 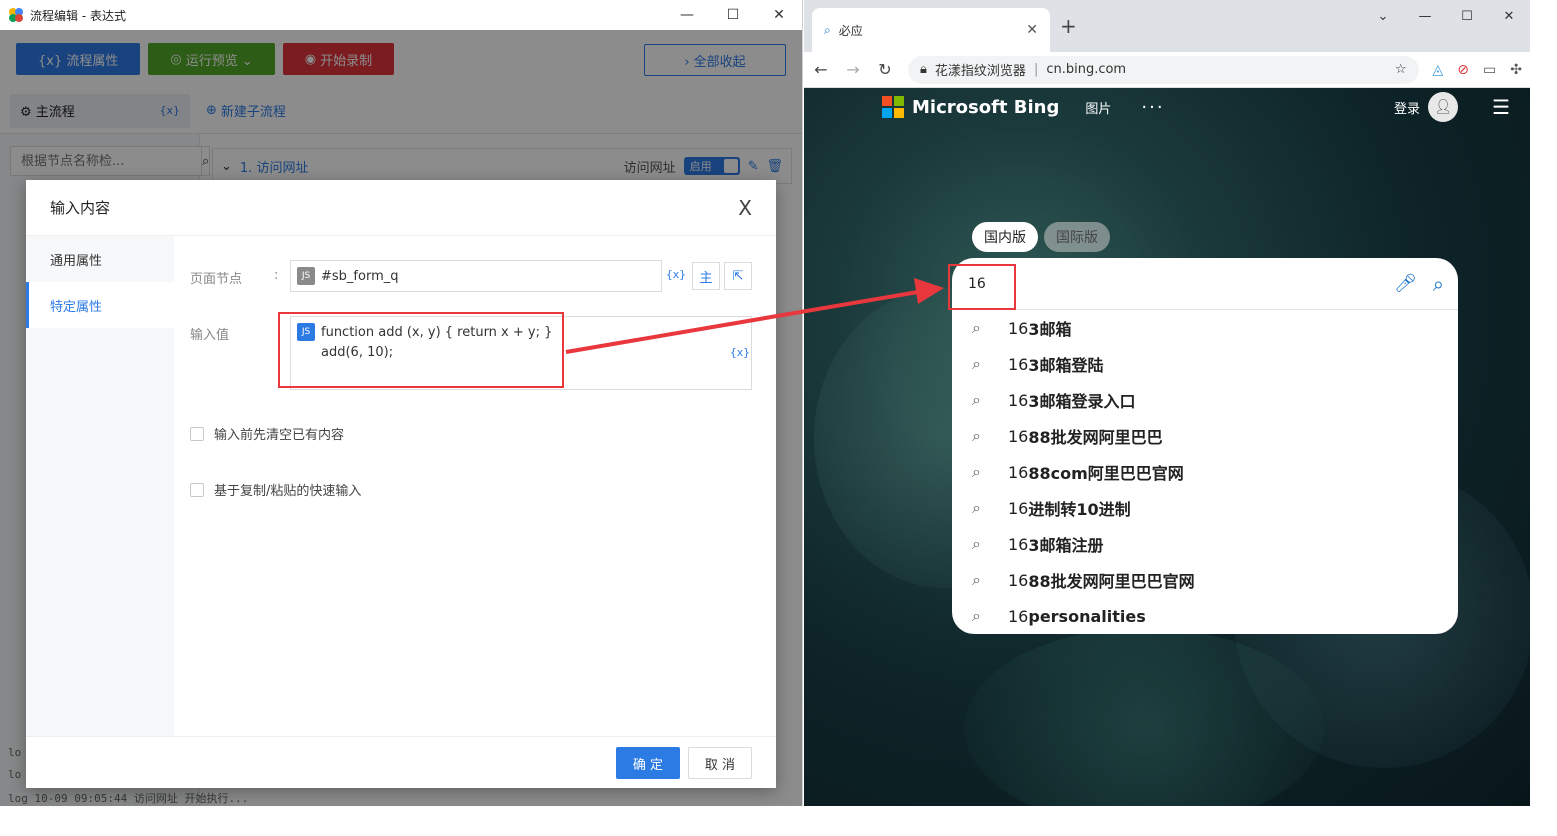 What do you see at coordinates (216, 279) in the screenshot?
I see `page-node-label: 页面节点` at bounding box center [216, 279].